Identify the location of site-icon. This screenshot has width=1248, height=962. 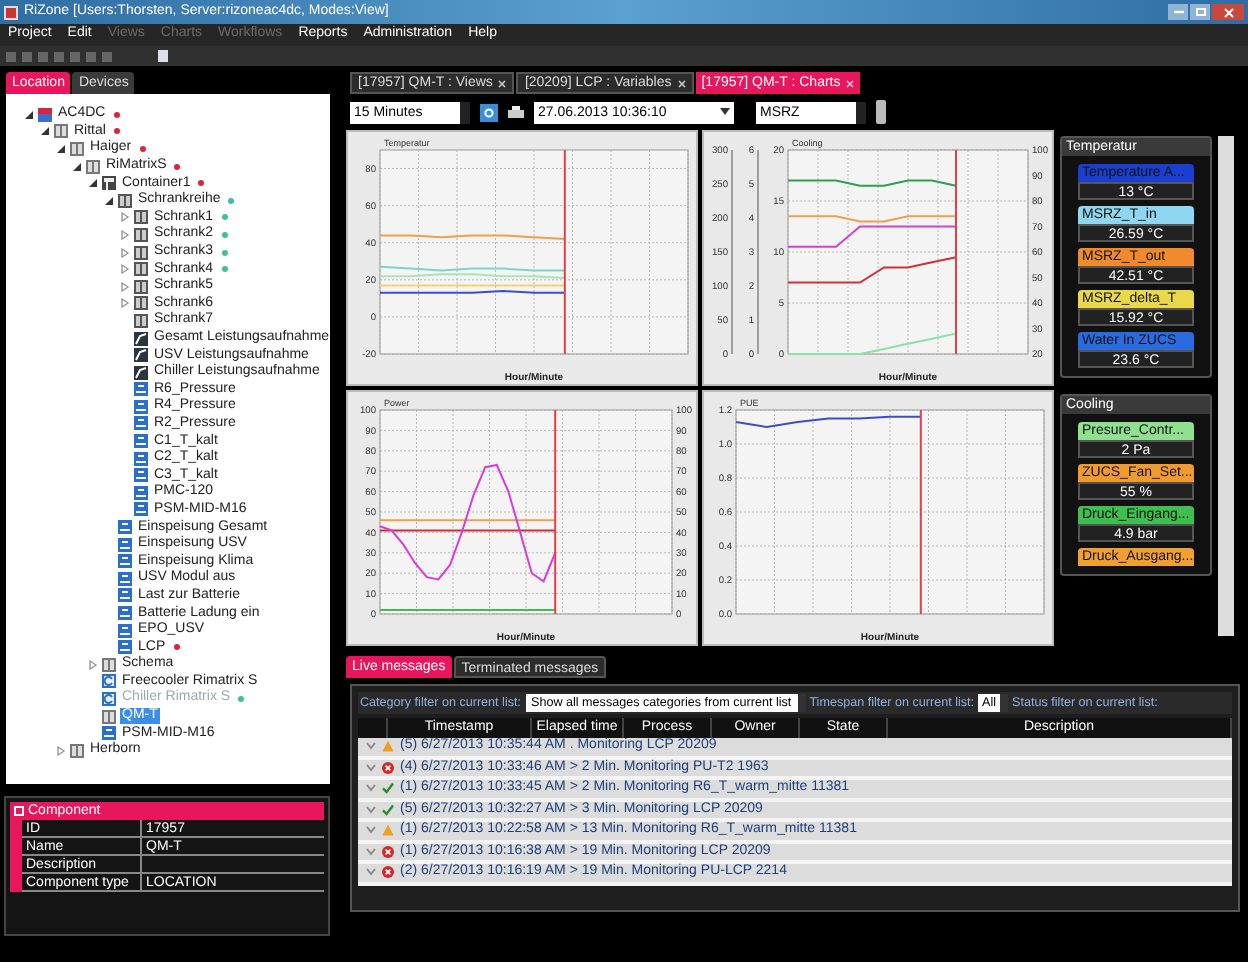
(45, 114).